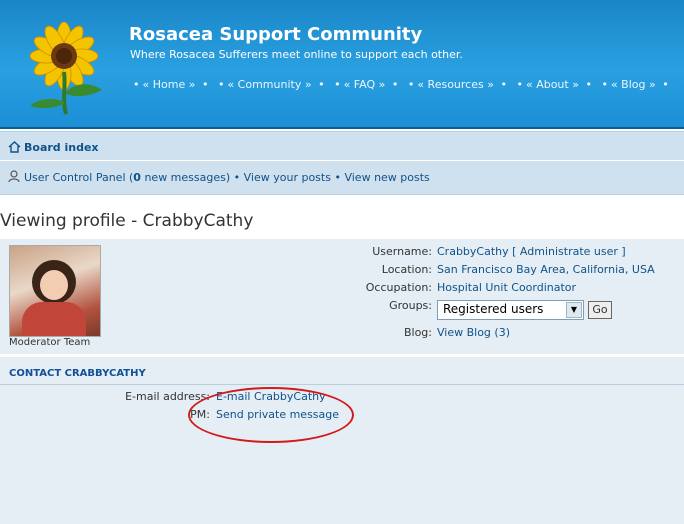 This screenshot has height=524, width=684. I want to click on contact-heading: CONTACT CRABBYCATHY, so click(77, 373).